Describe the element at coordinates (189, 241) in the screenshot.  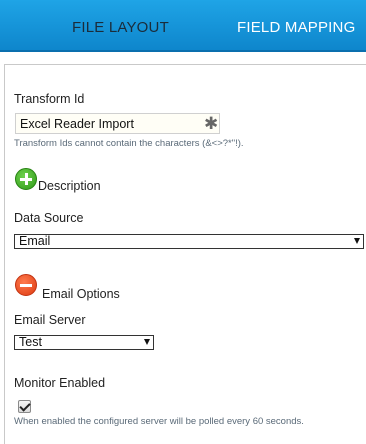
I see `data-source-select: Email` at that location.